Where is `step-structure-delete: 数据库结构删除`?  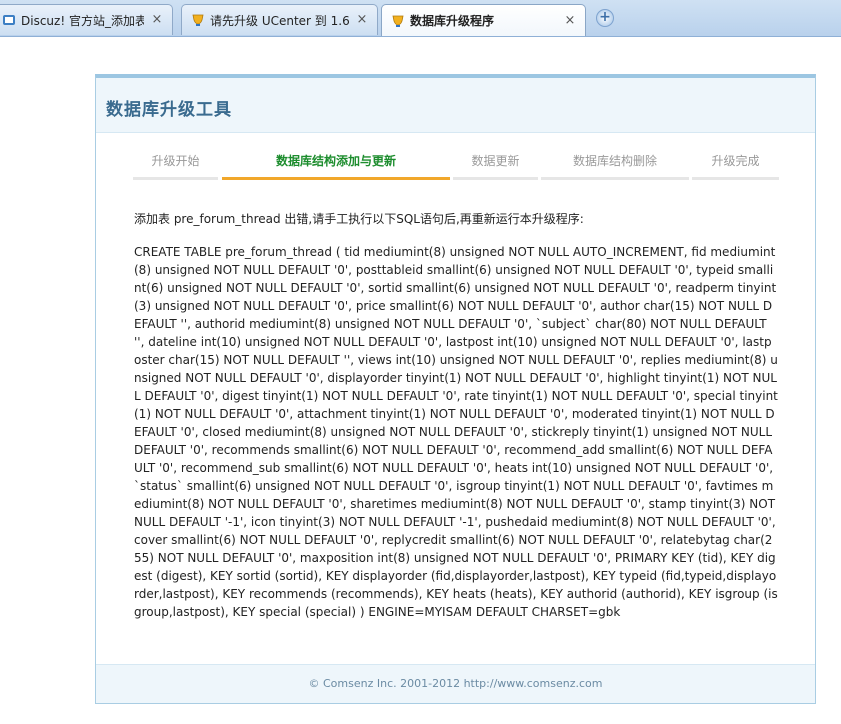
step-structure-delete: 数据库结构删除 is located at coordinates (615, 163).